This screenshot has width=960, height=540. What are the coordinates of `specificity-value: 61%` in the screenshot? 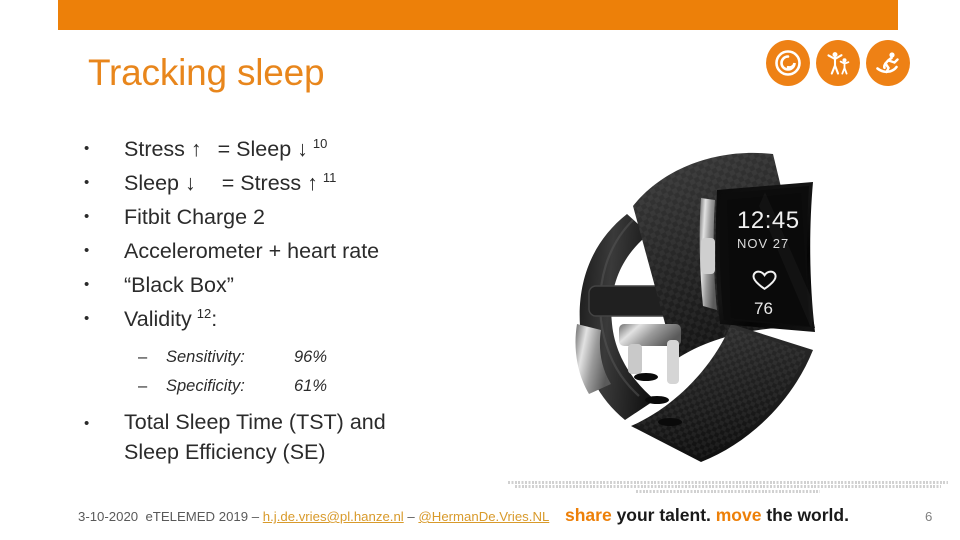 It's located at (311, 386).